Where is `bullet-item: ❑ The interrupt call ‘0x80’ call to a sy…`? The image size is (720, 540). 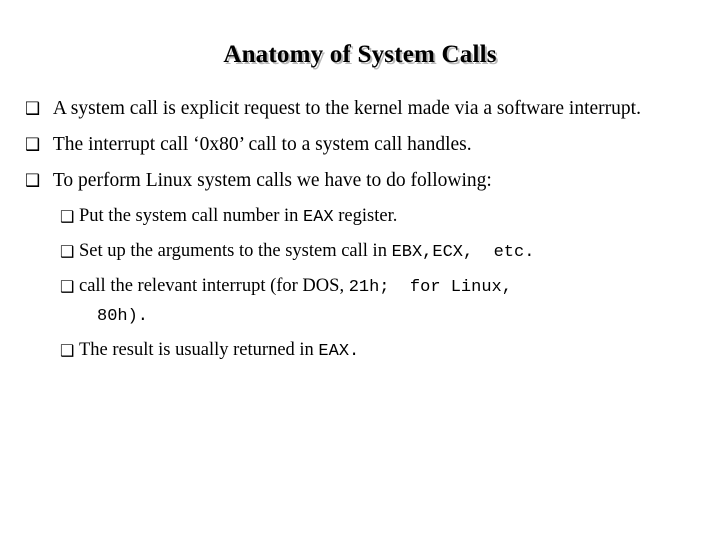 bullet-item: ❑ The interrupt call ‘0x80’ call to a sy… is located at coordinates (364, 144).